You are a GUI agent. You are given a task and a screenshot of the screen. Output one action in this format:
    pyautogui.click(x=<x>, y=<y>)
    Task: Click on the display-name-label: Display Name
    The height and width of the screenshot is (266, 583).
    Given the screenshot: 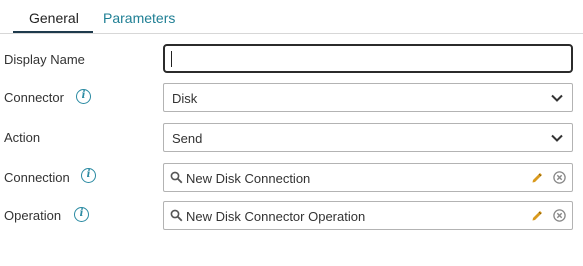 What is the action you would take?
    pyautogui.click(x=44, y=59)
    